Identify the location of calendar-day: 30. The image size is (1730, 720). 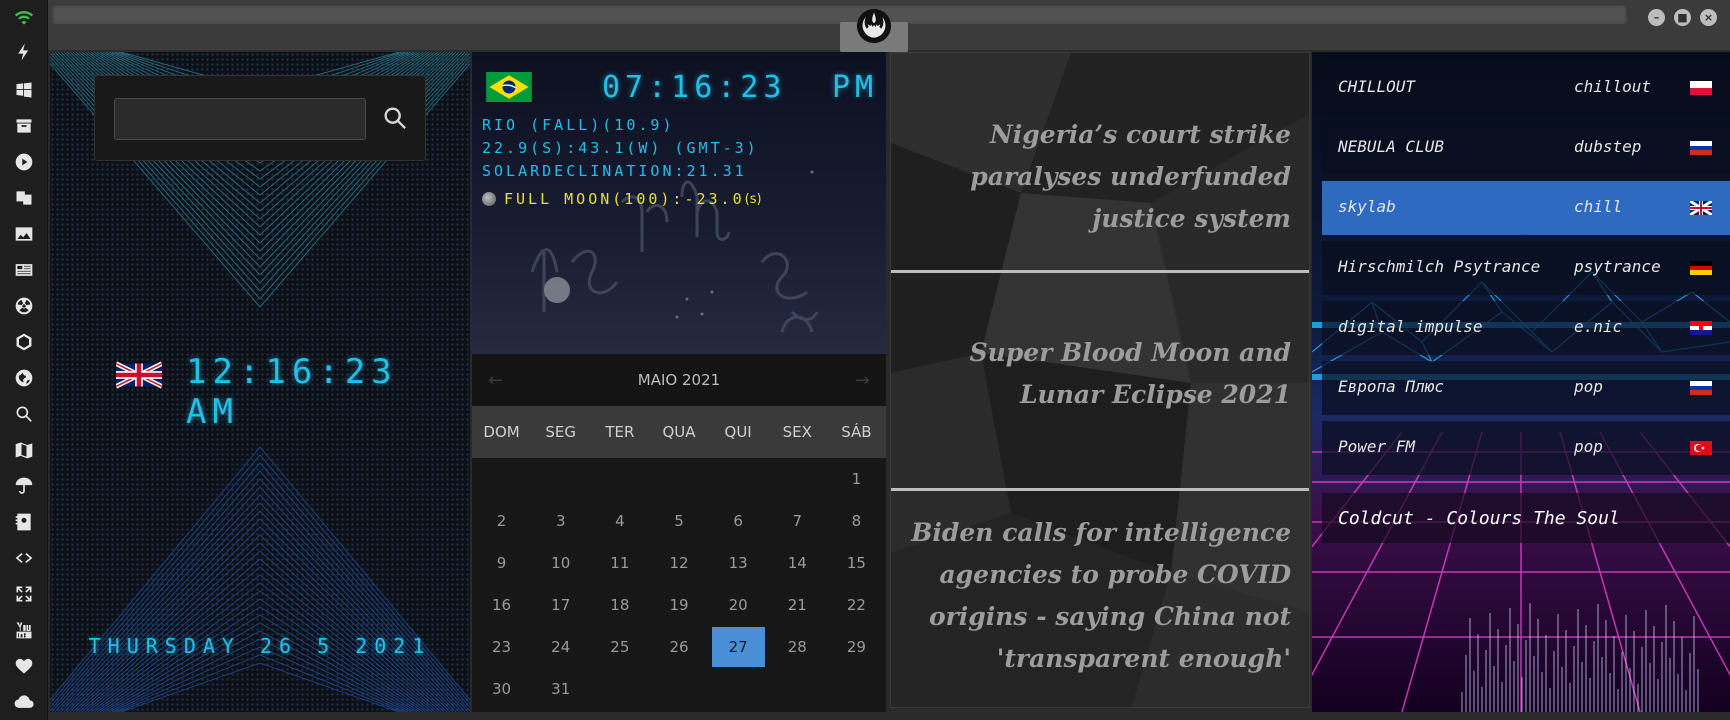
(501, 689).